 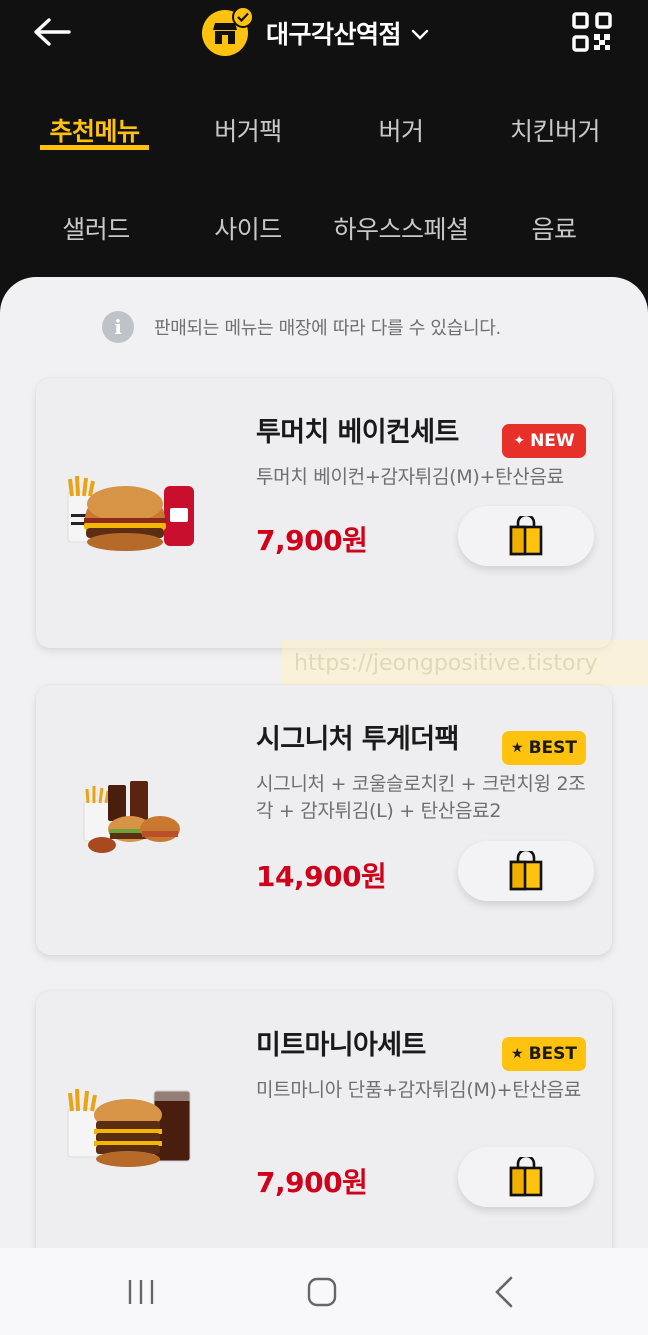 I want to click on qr-code-icon, so click(x=592, y=32).